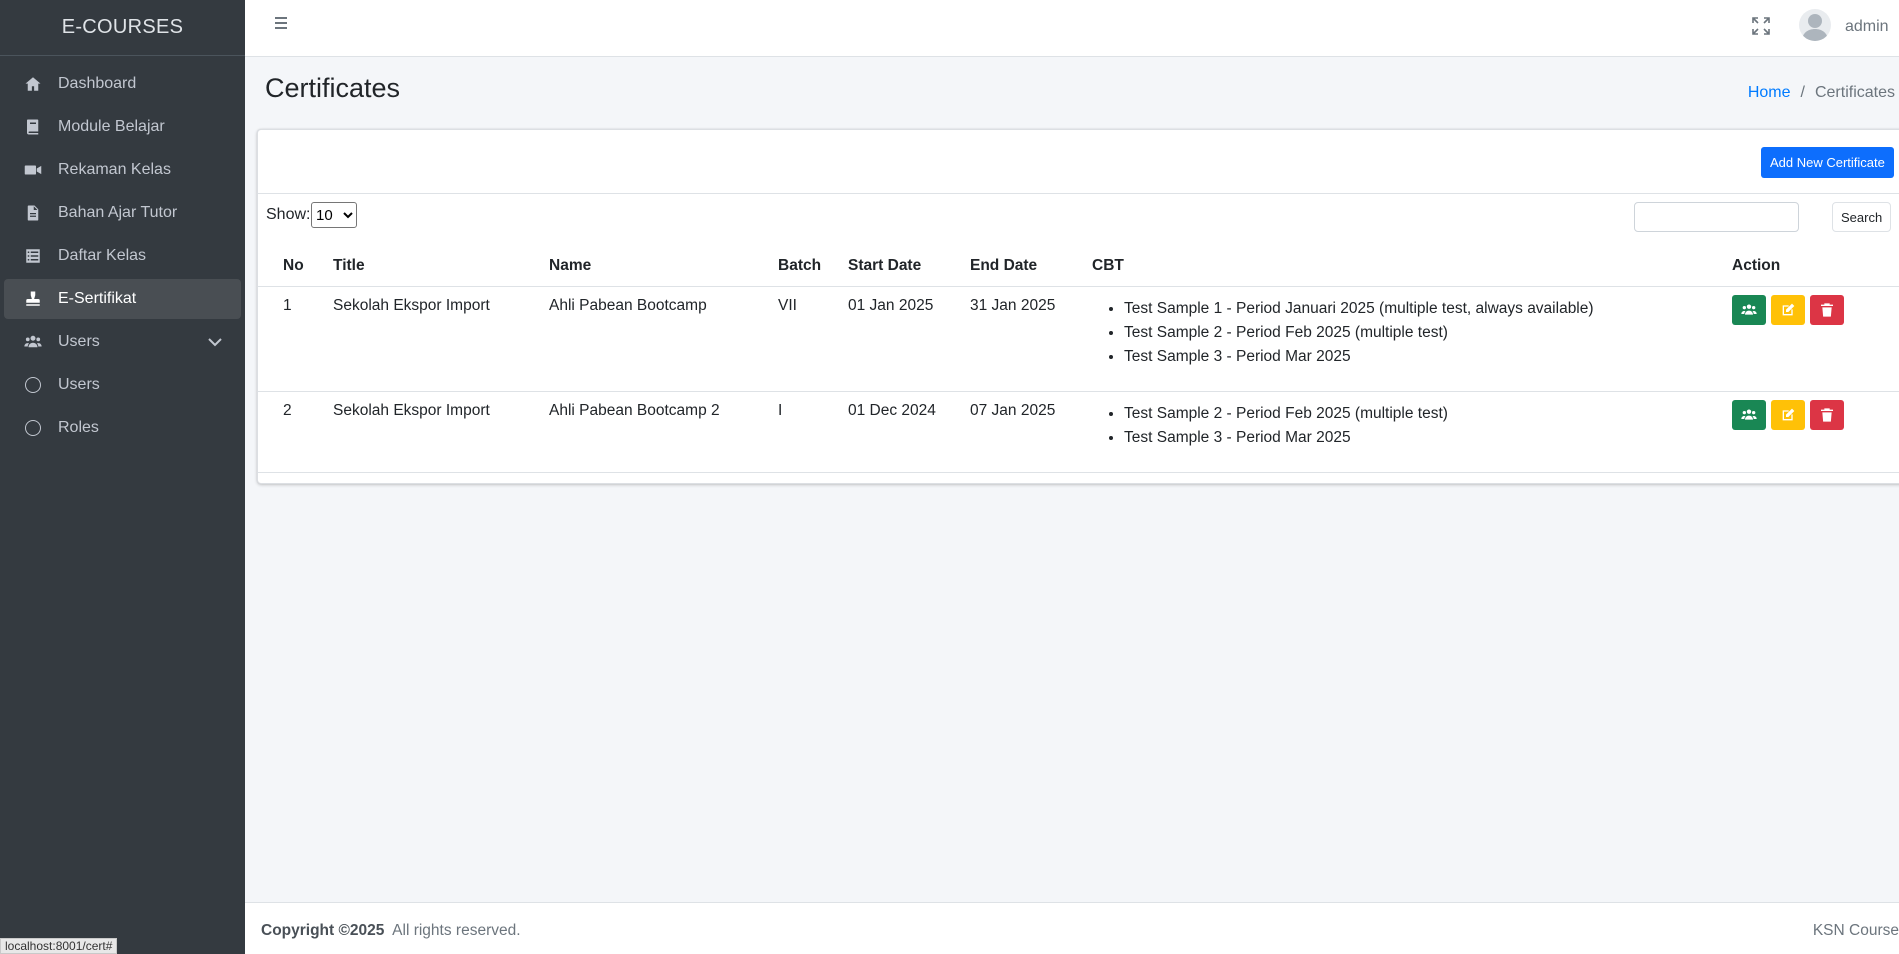 Image resolution: width=1899 pixels, height=954 pixels. I want to click on copyright-year: Copyright ©2025, so click(323, 930).